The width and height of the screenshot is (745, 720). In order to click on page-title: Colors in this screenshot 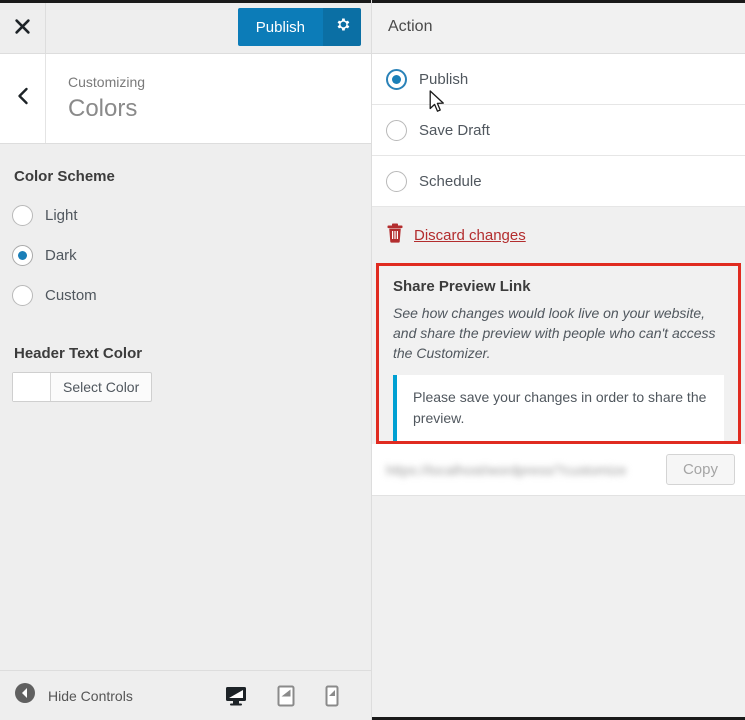, I will do `click(103, 108)`.